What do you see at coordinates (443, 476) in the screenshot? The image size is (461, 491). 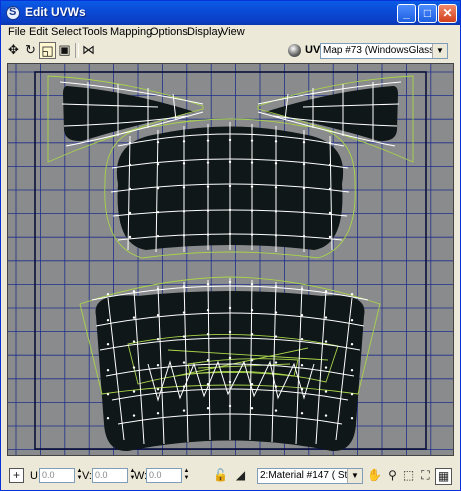 I see `texture-toggle-icon: ▦` at bounding box center [443, 476].